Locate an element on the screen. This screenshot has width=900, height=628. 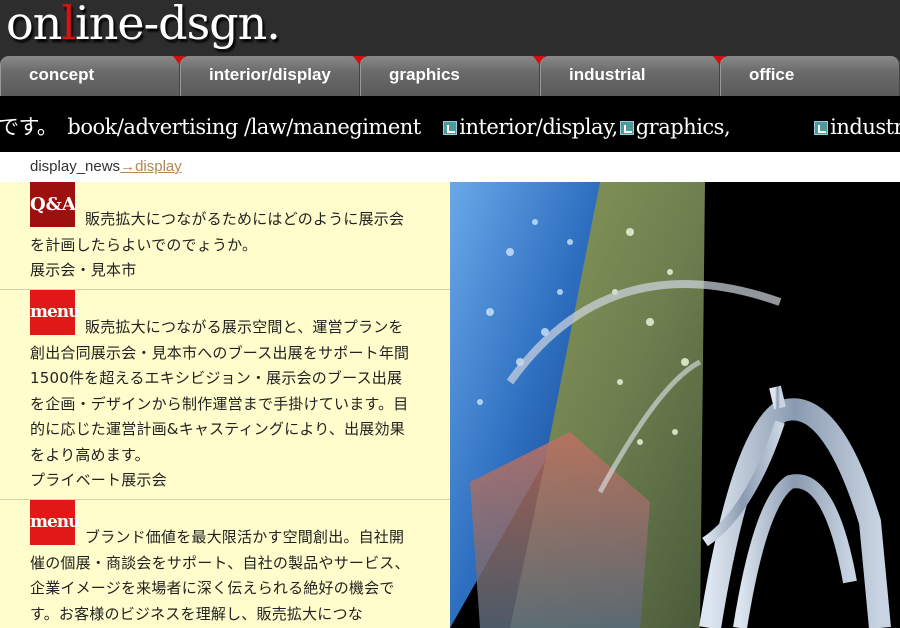
tab-label: office is located at coordinates (772, 74).